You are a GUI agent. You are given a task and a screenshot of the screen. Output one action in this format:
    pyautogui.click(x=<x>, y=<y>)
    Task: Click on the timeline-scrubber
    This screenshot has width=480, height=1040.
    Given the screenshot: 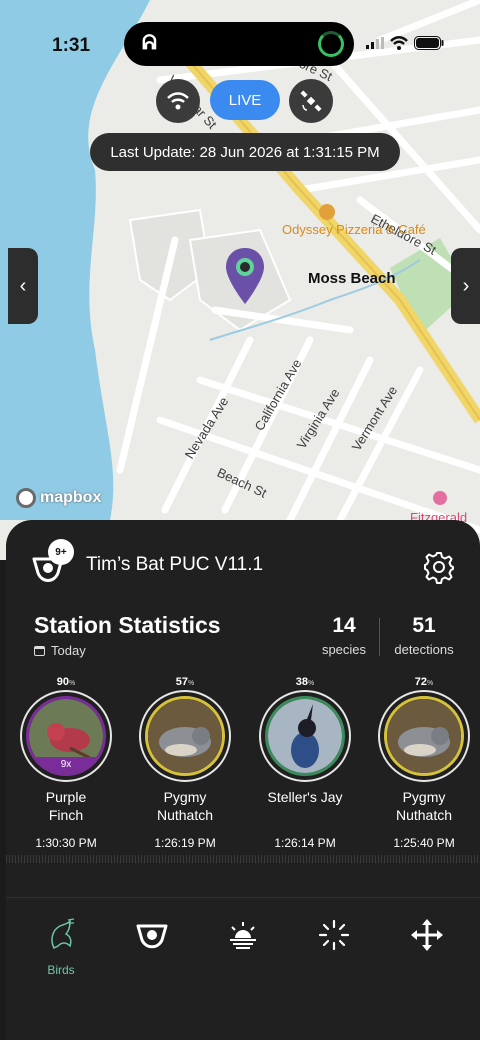 What is the action you would take?
    pyautogui.click(x=243, y=859)
    